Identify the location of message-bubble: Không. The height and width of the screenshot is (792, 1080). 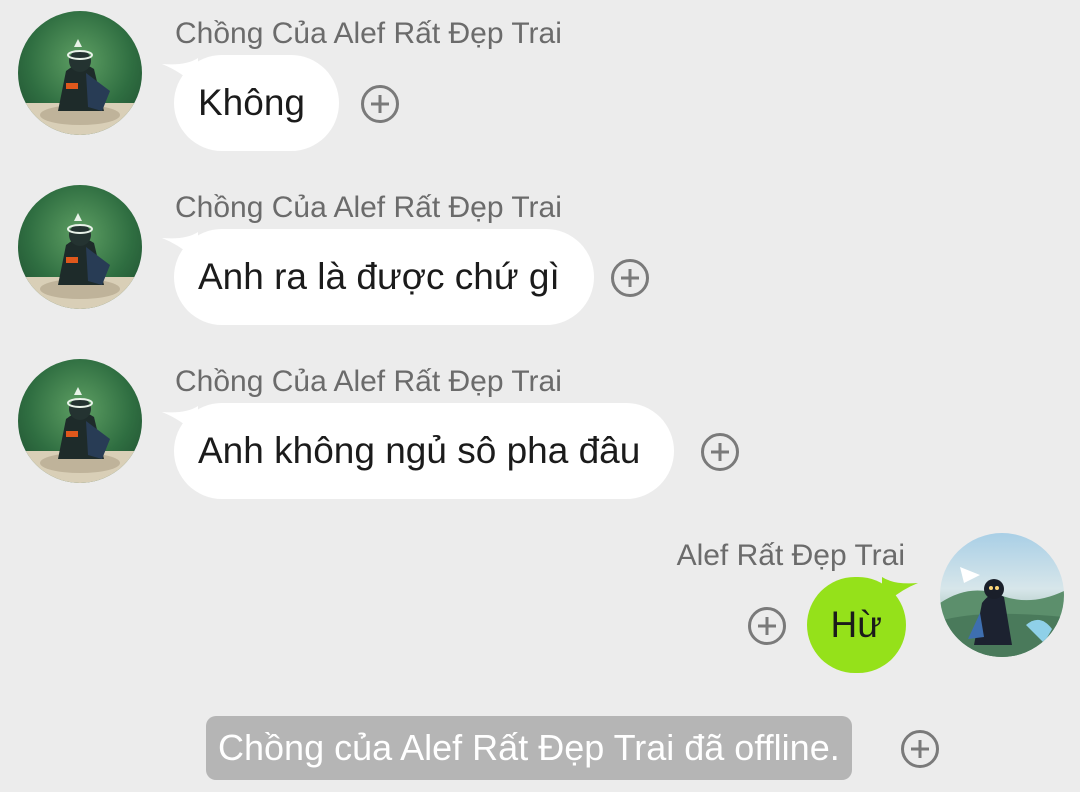
(256, 103).